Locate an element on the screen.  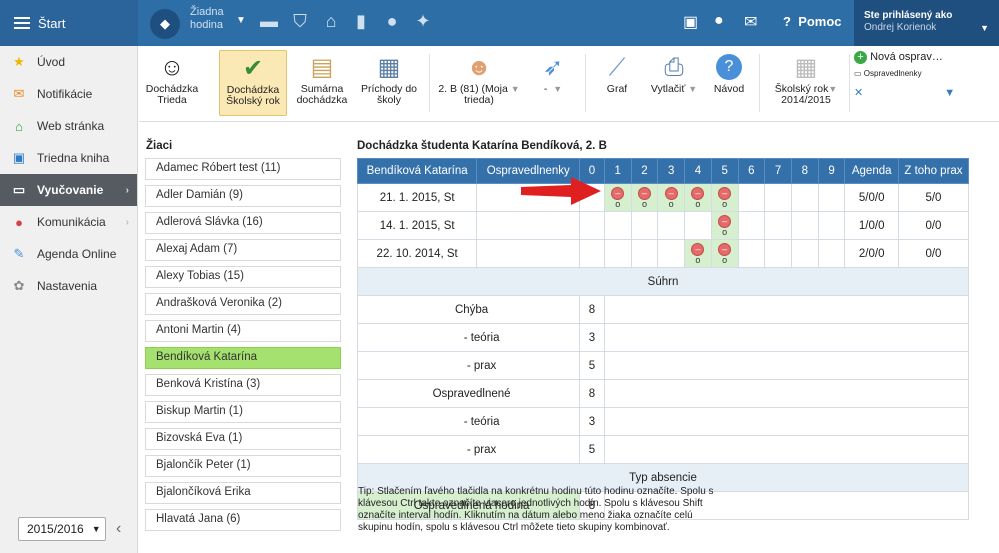
date-cell: 22. 10. 2014, St is located at coordinates (417, 253).